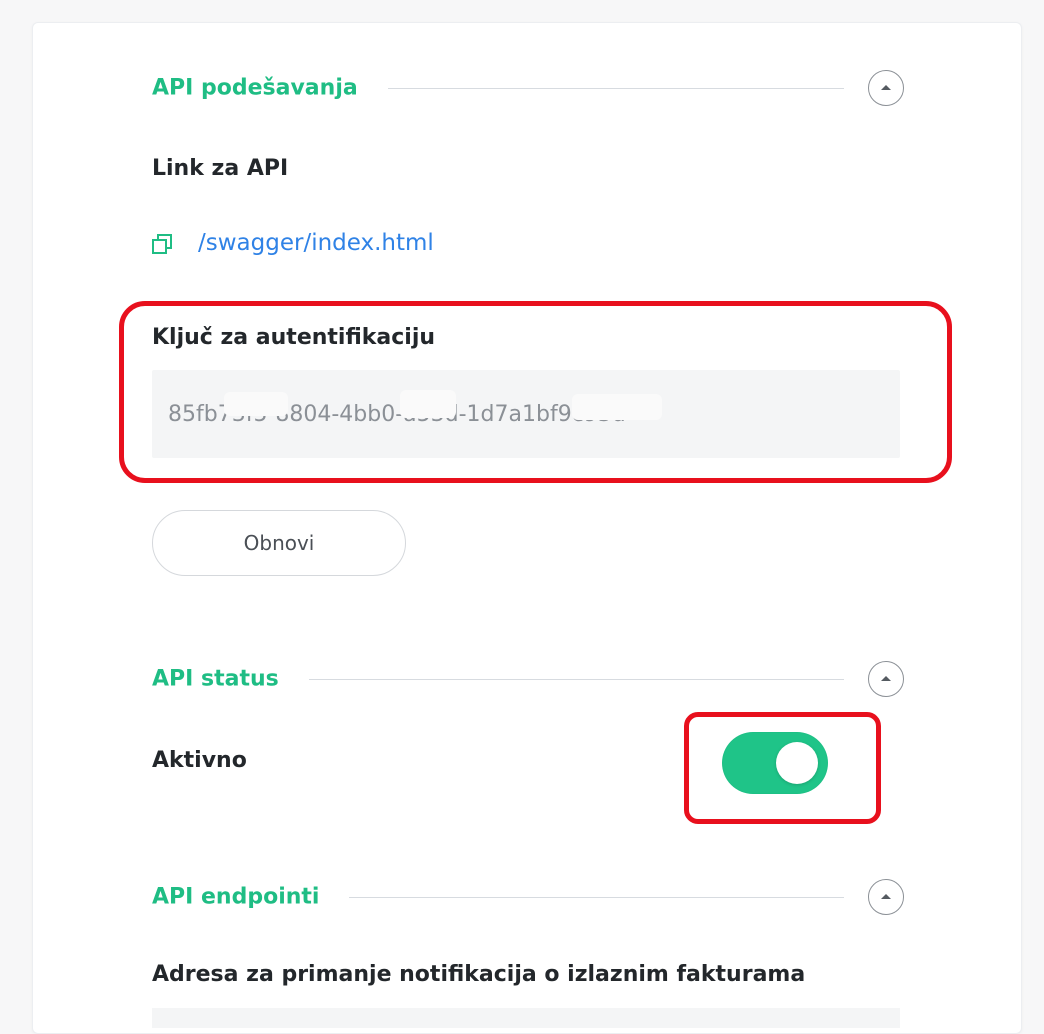 The image size is (1044, 1034). I want to click on section-header-api-endpoints: API endpointi, so click(528, 897).